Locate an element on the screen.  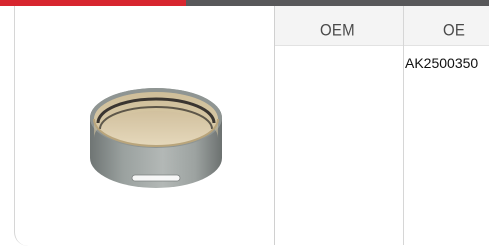
column-divider is located at coordinates (403, 125).